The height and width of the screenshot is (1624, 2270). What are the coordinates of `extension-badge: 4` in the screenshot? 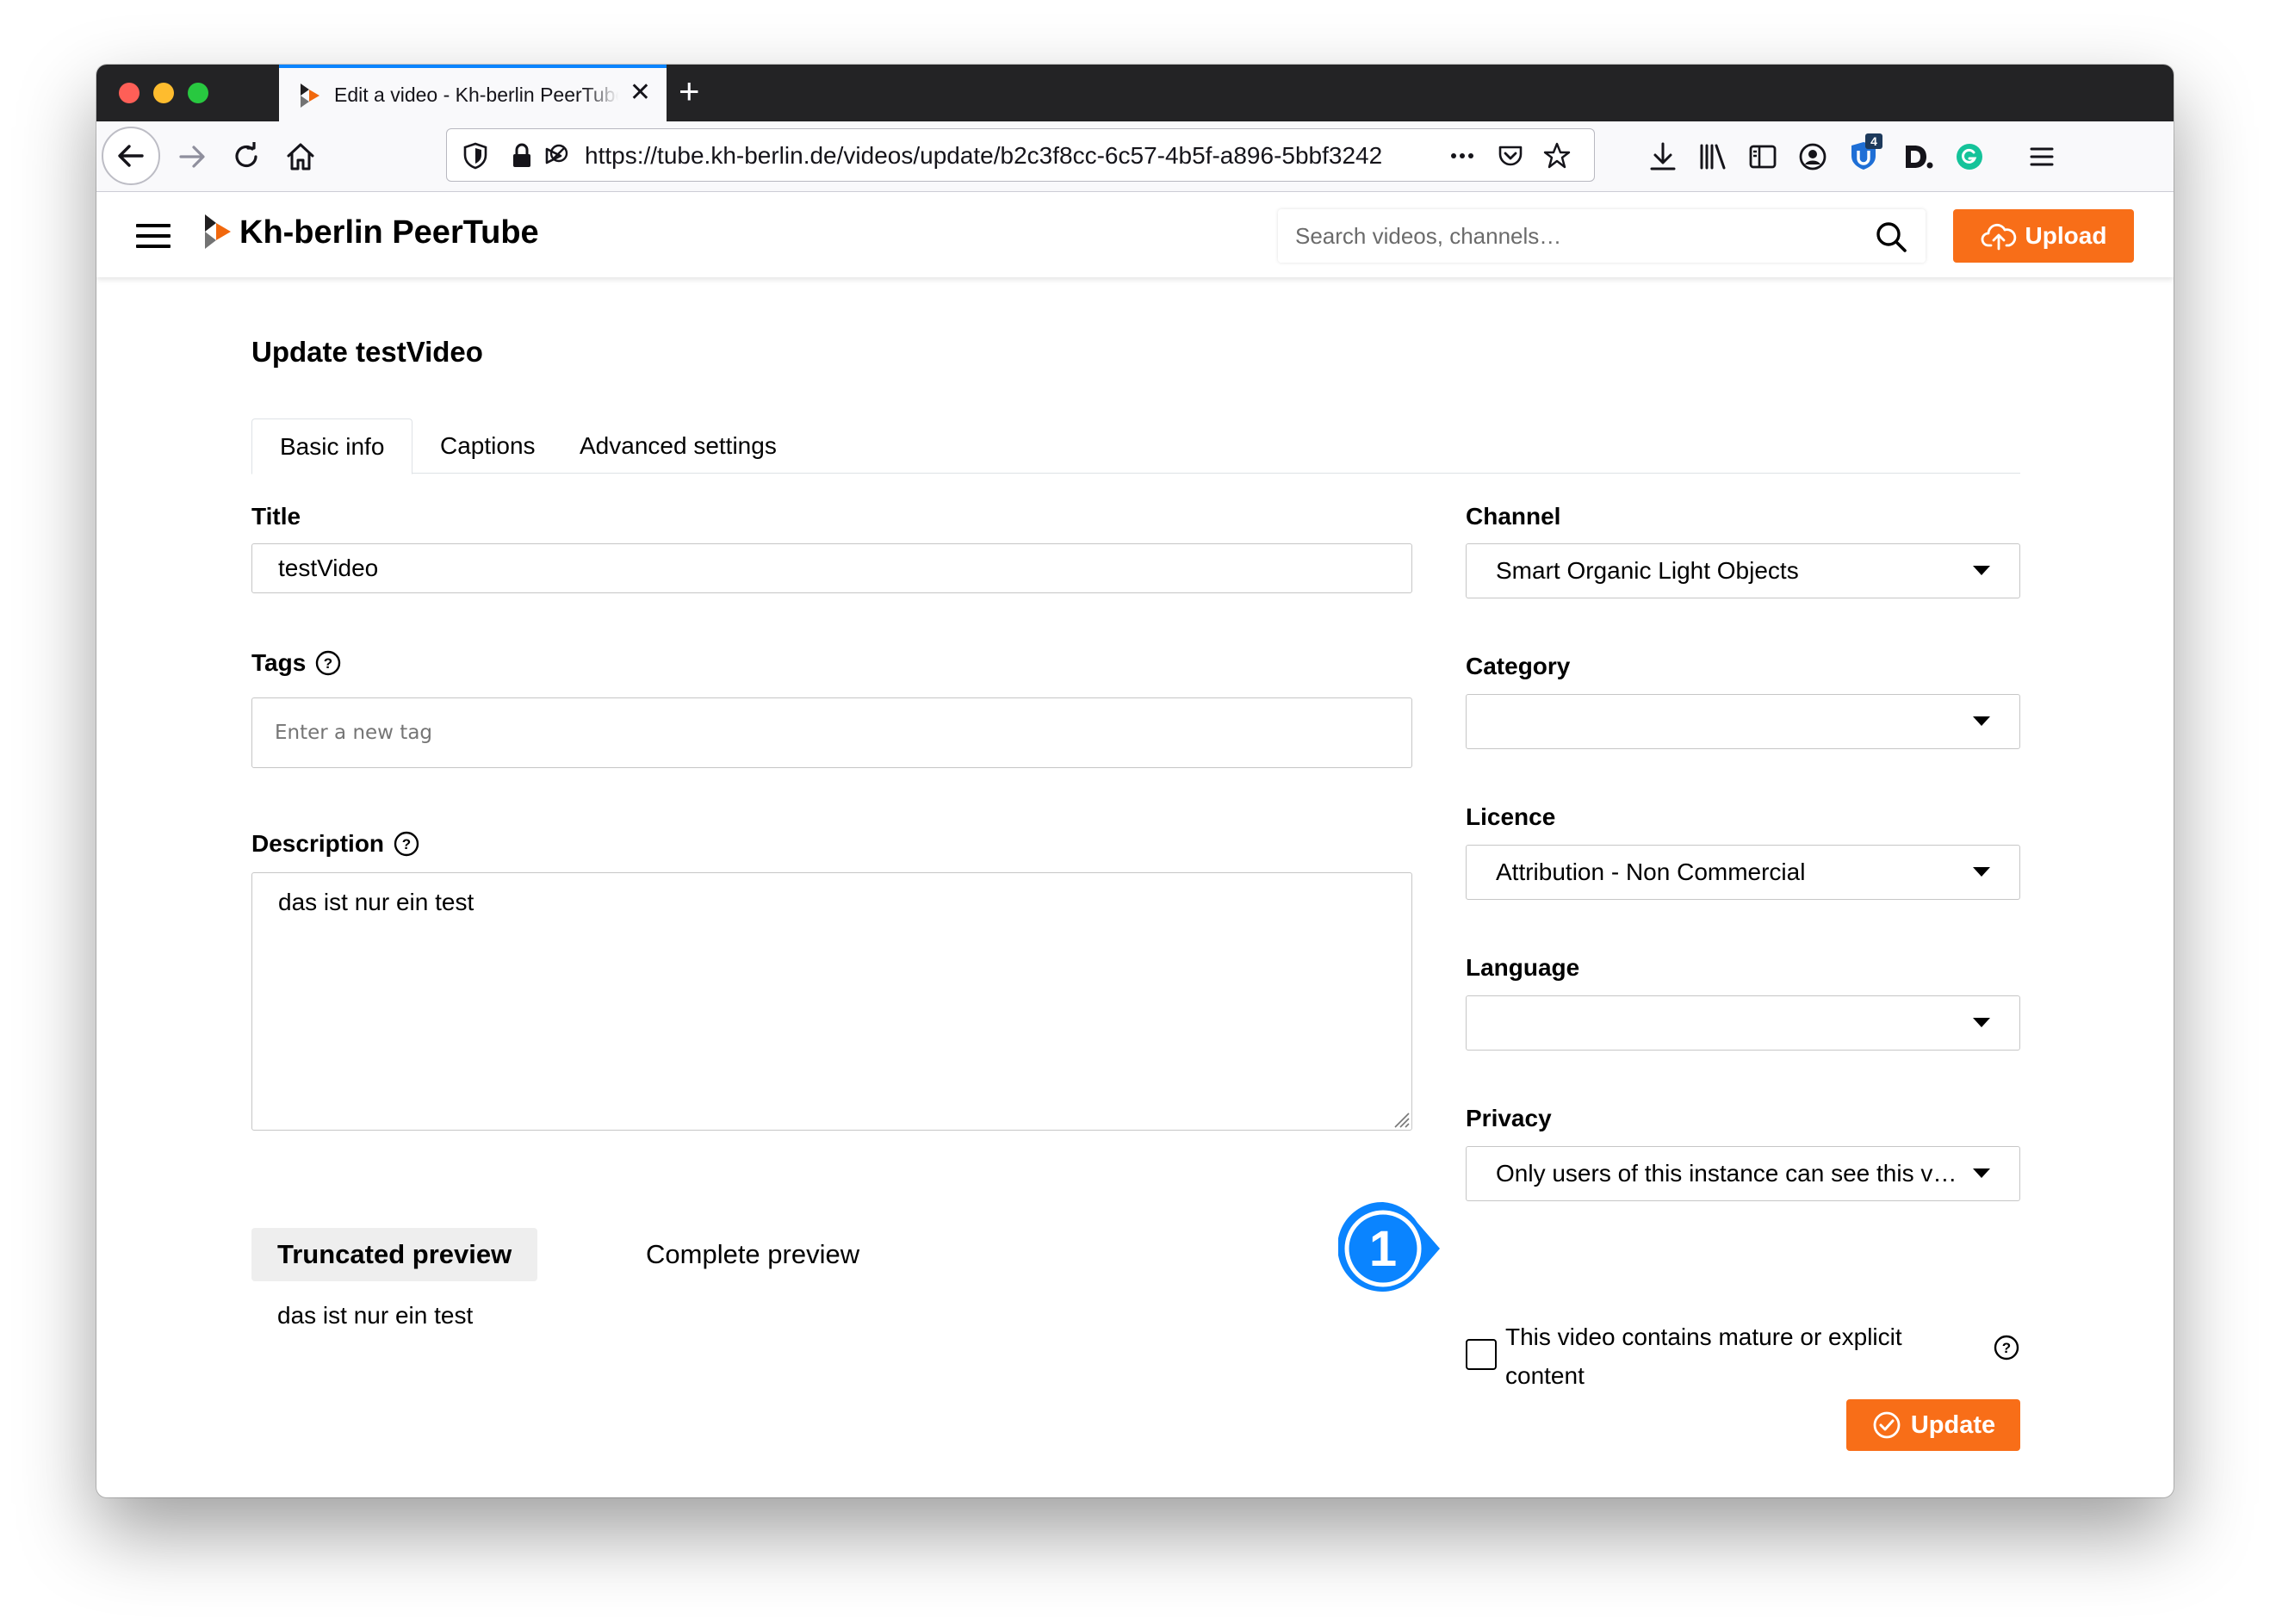 It's located at (1873, 141).